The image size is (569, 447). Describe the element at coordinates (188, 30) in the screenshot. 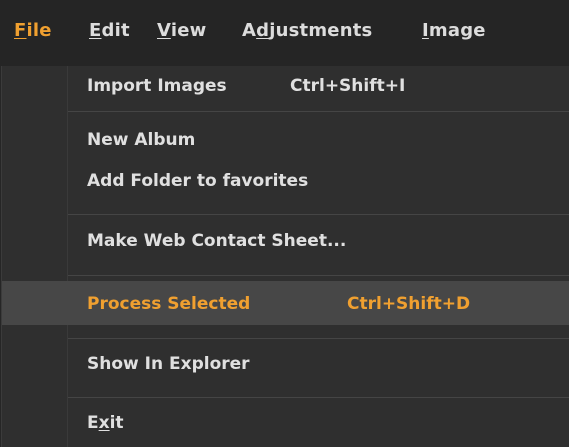

I see `menu-view-label-rest: iew` at that location.